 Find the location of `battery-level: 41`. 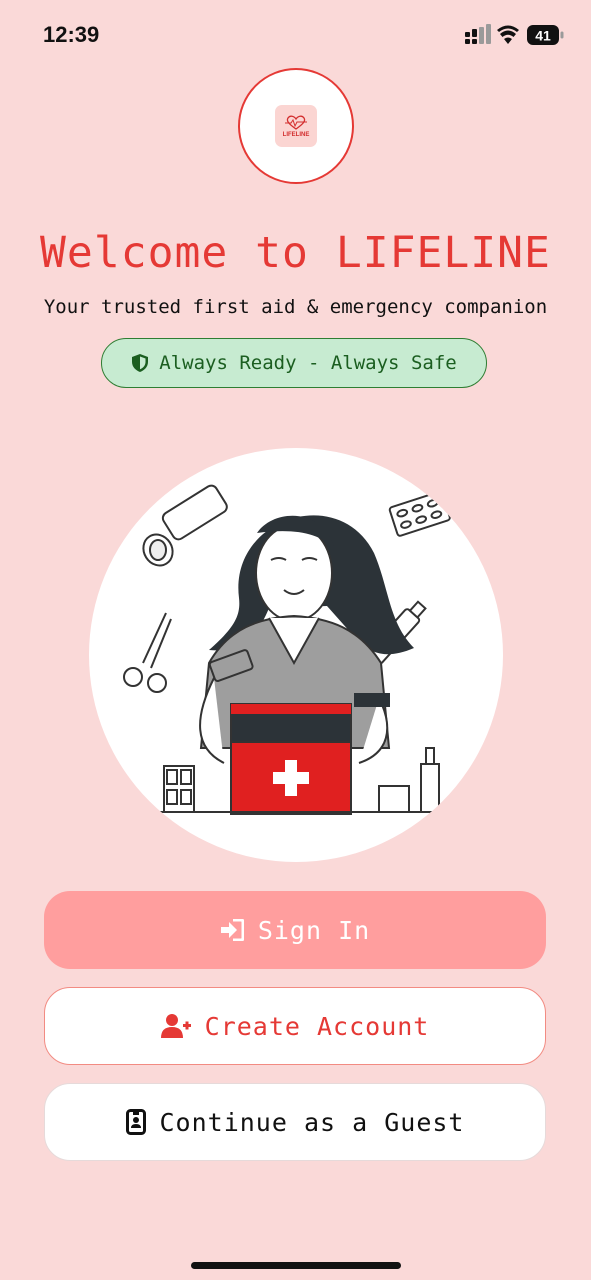

battery-level: 41 is located at coordinates (543, 36).